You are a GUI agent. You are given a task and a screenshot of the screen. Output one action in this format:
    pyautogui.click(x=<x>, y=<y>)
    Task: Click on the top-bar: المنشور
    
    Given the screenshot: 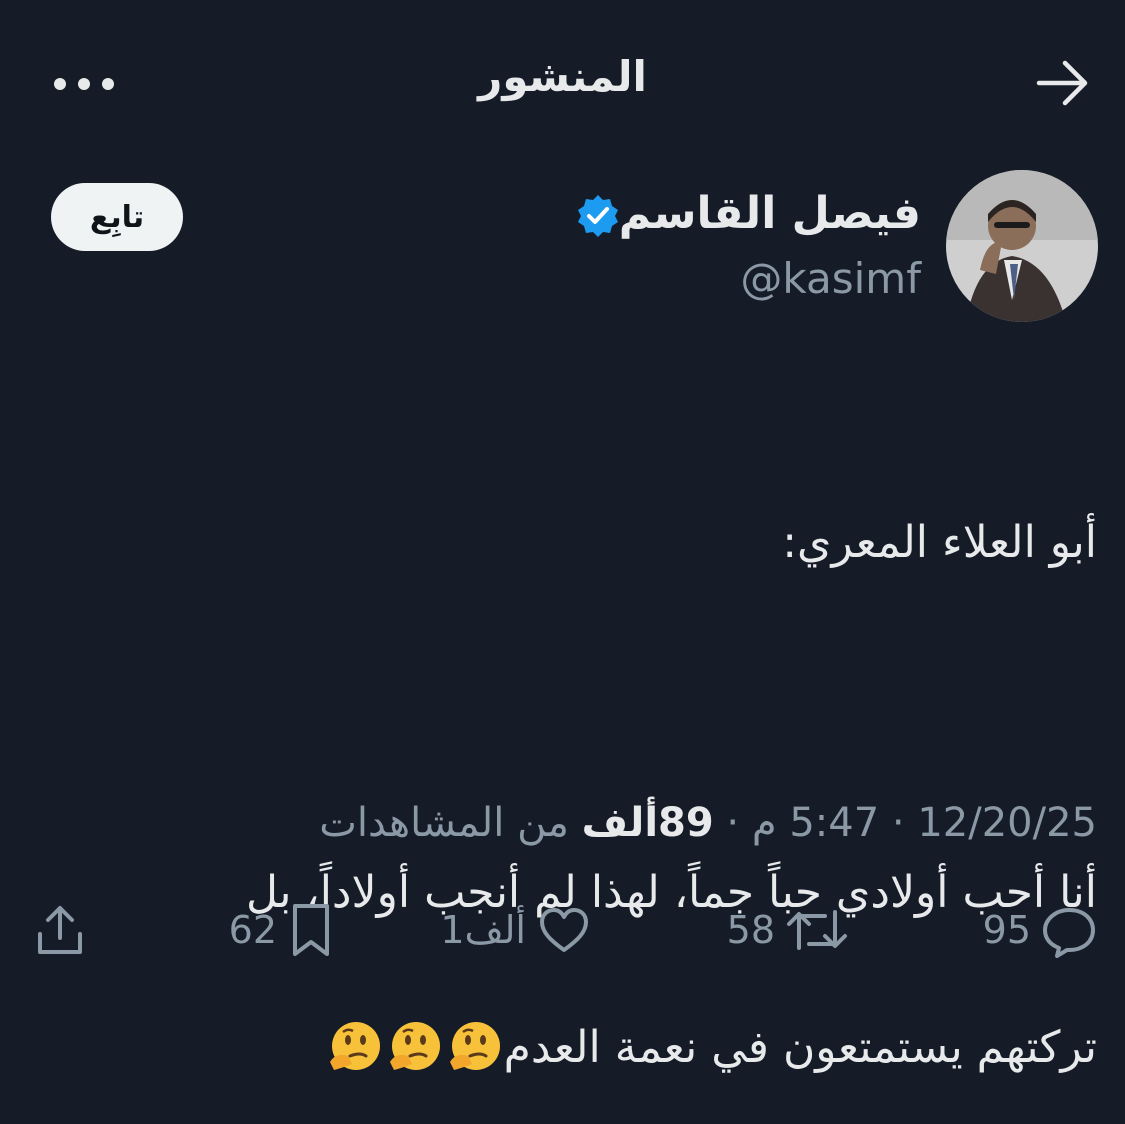 What is the action you would take?
    pyautogui.click(x=562, y=82)
    